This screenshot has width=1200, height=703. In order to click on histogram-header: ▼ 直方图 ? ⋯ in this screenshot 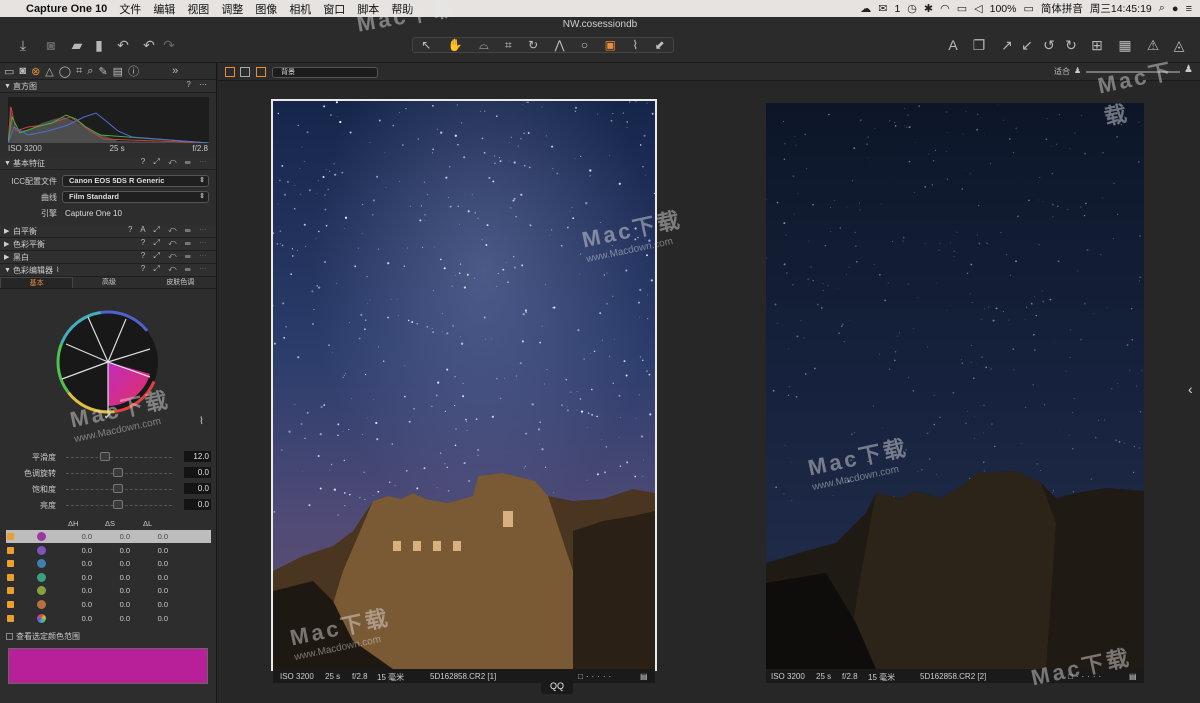, I will do `click(108, 86)`.